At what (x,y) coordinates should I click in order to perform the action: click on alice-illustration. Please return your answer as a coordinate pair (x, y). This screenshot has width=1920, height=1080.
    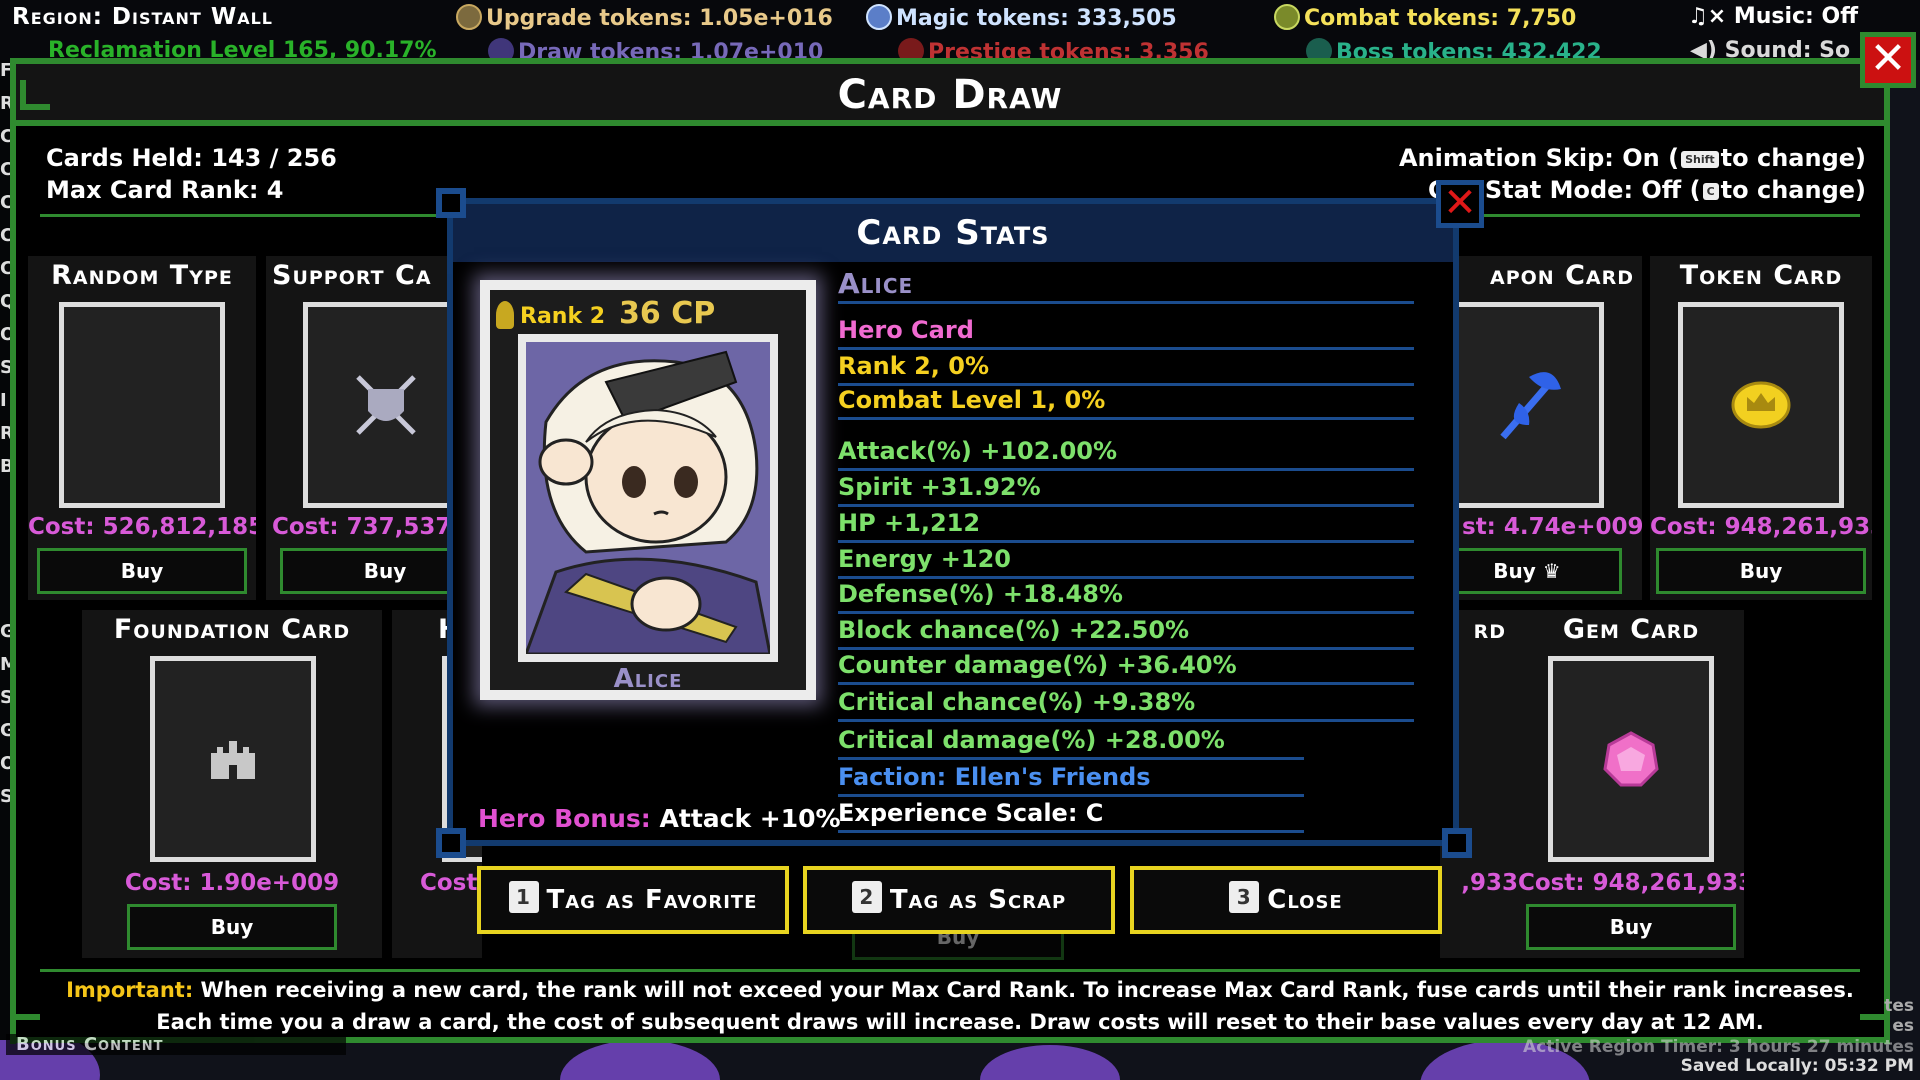
    Looking at the image, I should click on (648, 498).